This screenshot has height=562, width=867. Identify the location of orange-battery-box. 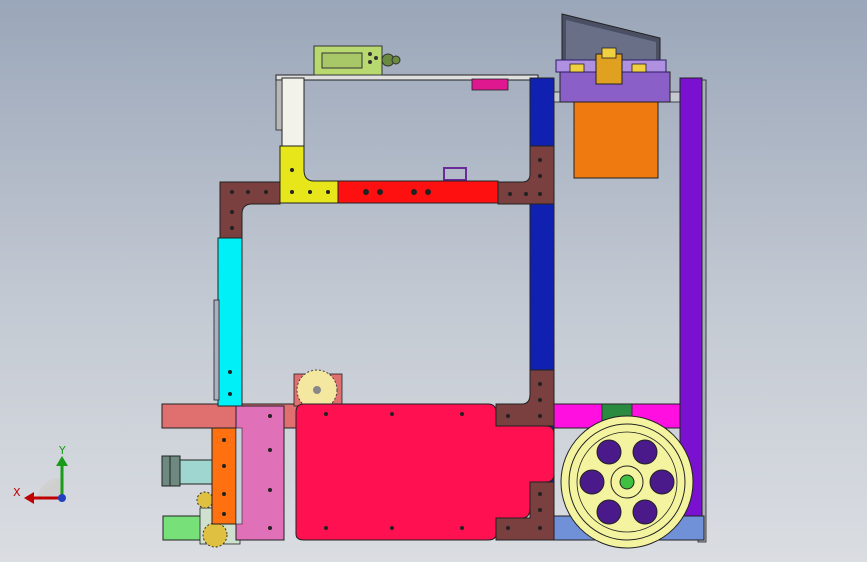
(616, 140).